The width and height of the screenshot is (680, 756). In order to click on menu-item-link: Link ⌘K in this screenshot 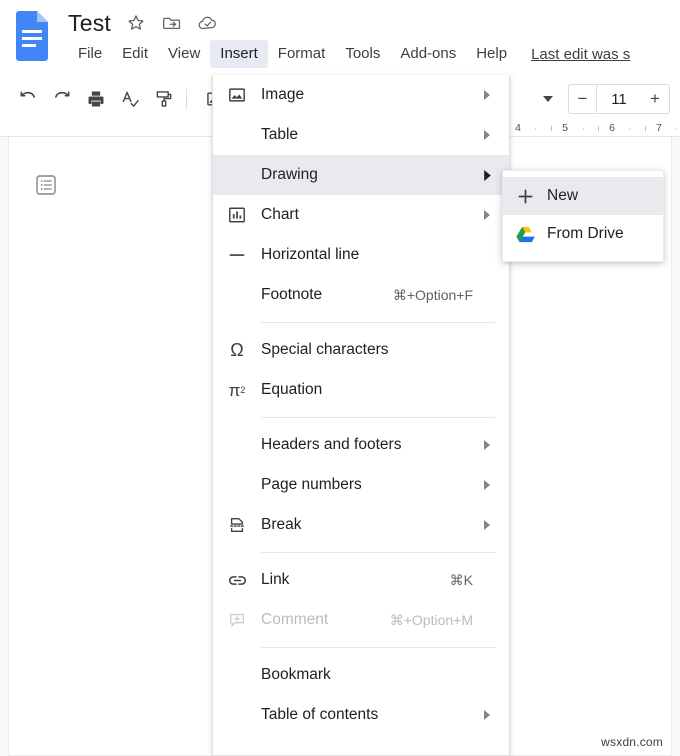, I will do `click(361, 580)`.